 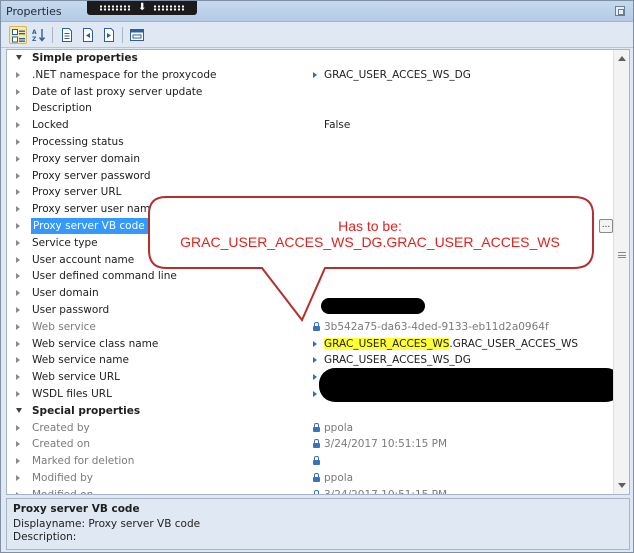 I want to click on property-row-readonly: Marked for deletion, so click(x=310, y=461).